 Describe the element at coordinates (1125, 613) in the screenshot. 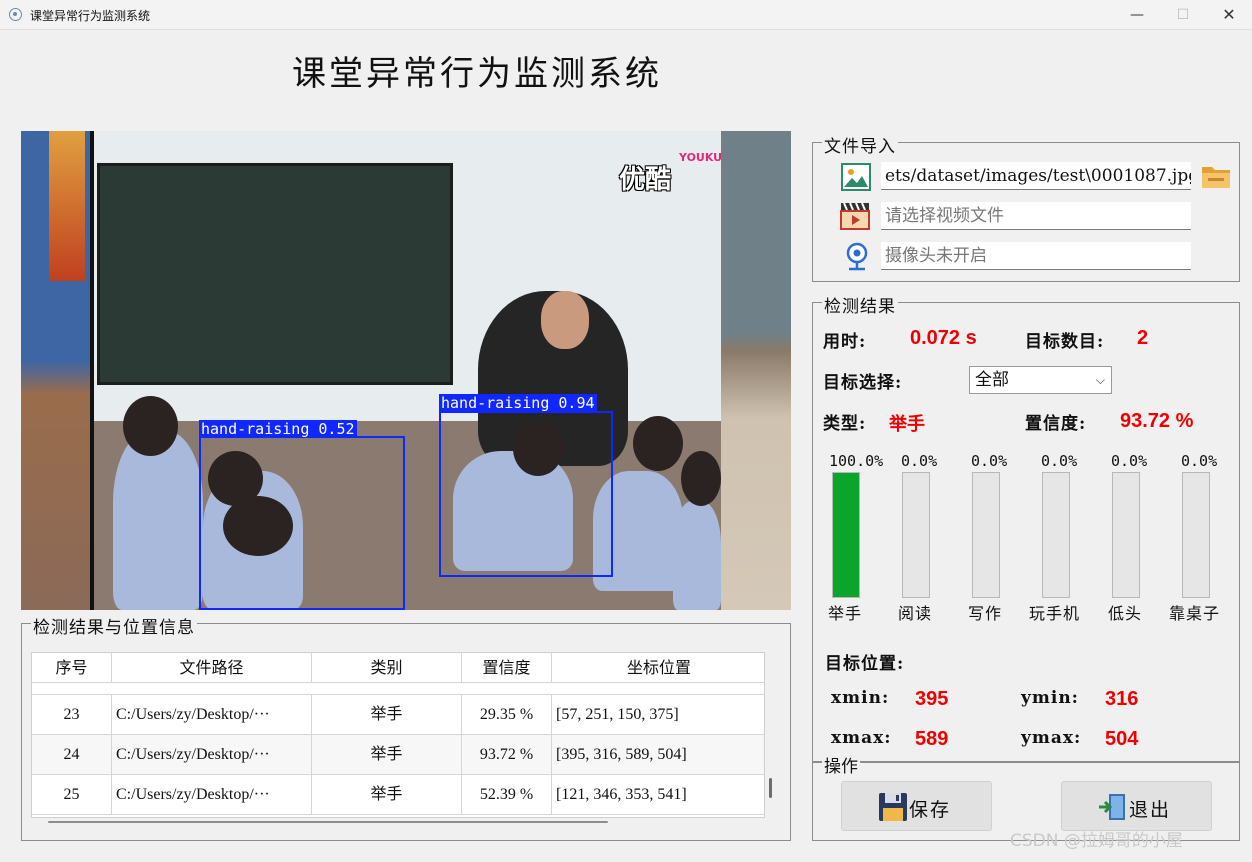

I see `bar-label: 低头` at that location.